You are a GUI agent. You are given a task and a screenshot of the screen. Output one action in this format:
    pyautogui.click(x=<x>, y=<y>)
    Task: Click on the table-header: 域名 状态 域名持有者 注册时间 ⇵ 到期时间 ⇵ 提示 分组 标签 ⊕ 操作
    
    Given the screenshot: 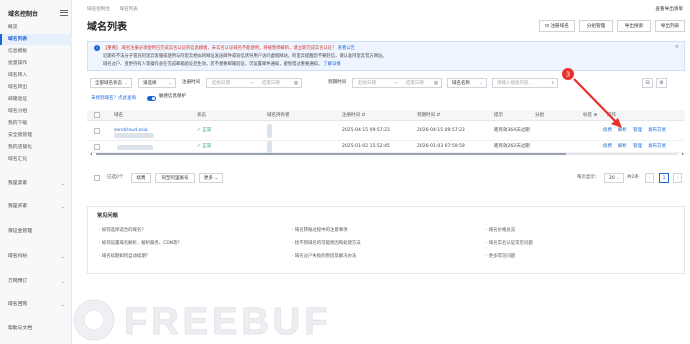 What is the action you would take?
    pyautogui.click(x=386, y=115)
    